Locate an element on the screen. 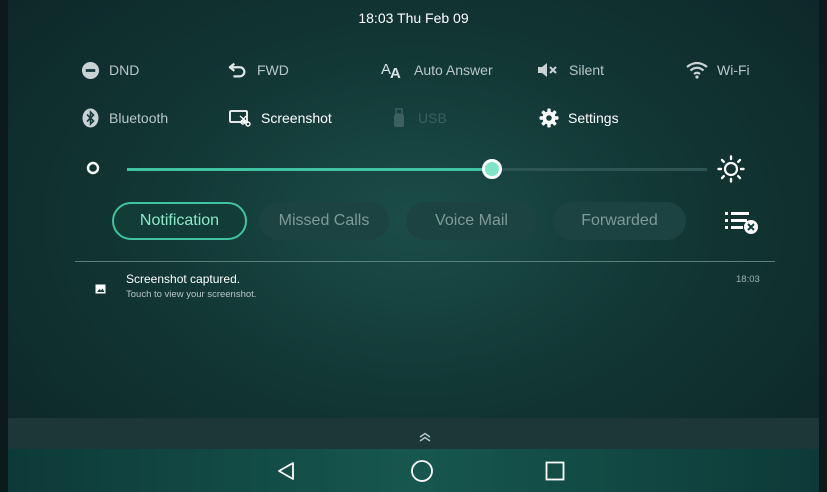  status-bar-time: 18:03 Thu Feb 09 is located at coordinates (413, 18).